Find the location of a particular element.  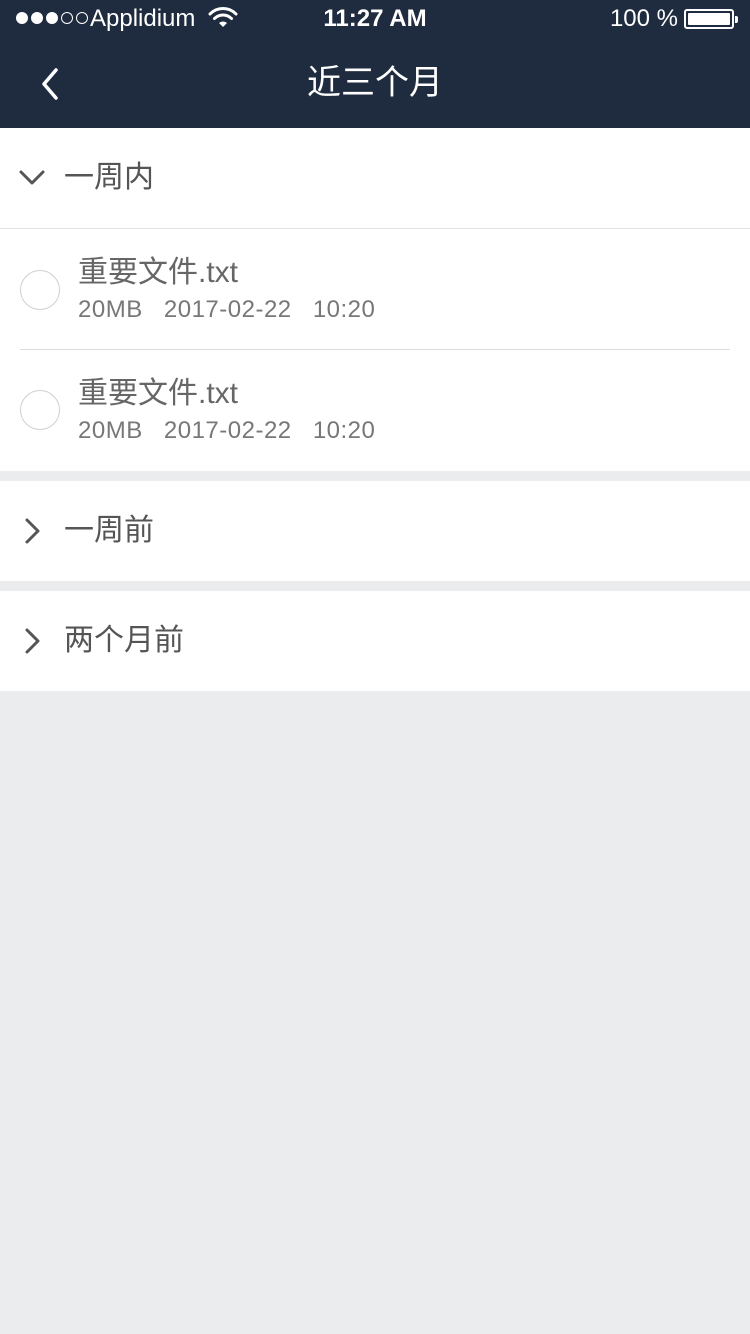

nav-bar: 近三个月 is located at coordinates (375, 84).